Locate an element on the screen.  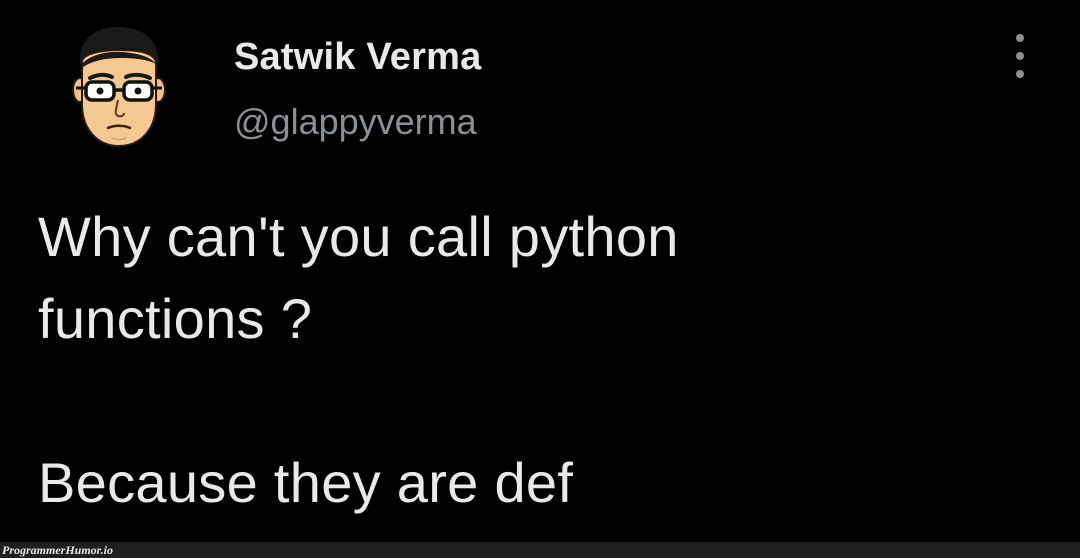
cartoon-face-icon is located at coordinates (119, 87).